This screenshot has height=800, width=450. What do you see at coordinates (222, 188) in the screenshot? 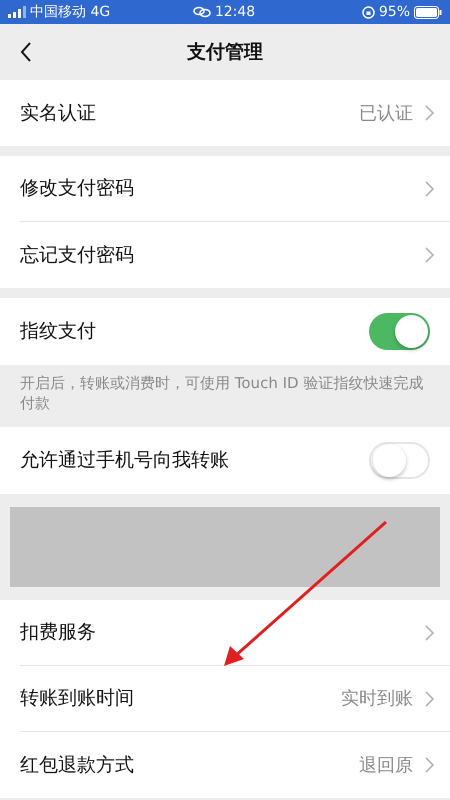
I see `row-label: 修改支付密码` at bounding box center [222, 188].